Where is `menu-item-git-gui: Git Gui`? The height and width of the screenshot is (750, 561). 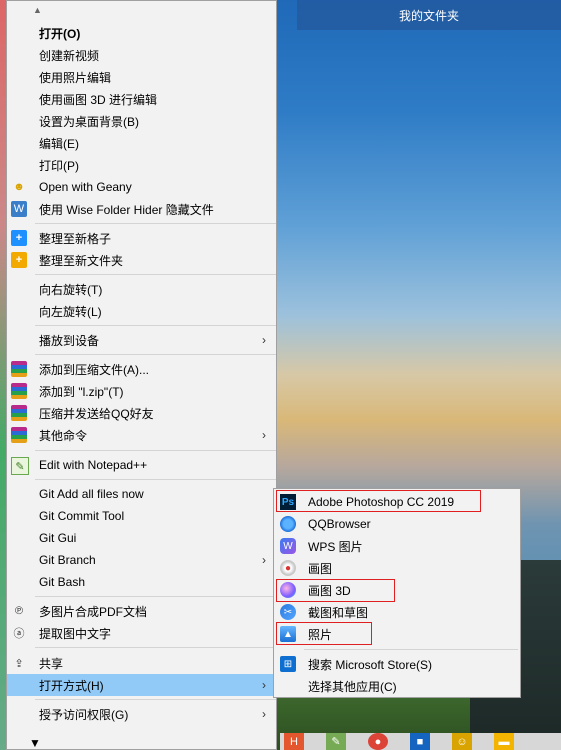
menu-item-git-gui: Git Gui is located at coordinates (141, 538).